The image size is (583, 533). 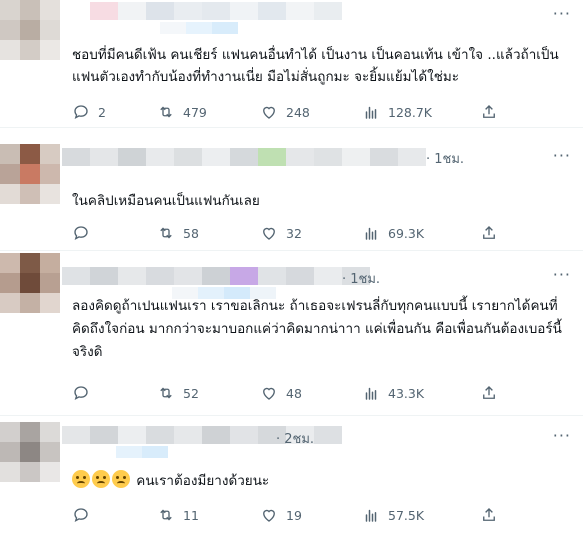 What do you see at coordinates (191, 233) in the screenshot?
I see `repost-count: 58` at bounding box center [191, 233].